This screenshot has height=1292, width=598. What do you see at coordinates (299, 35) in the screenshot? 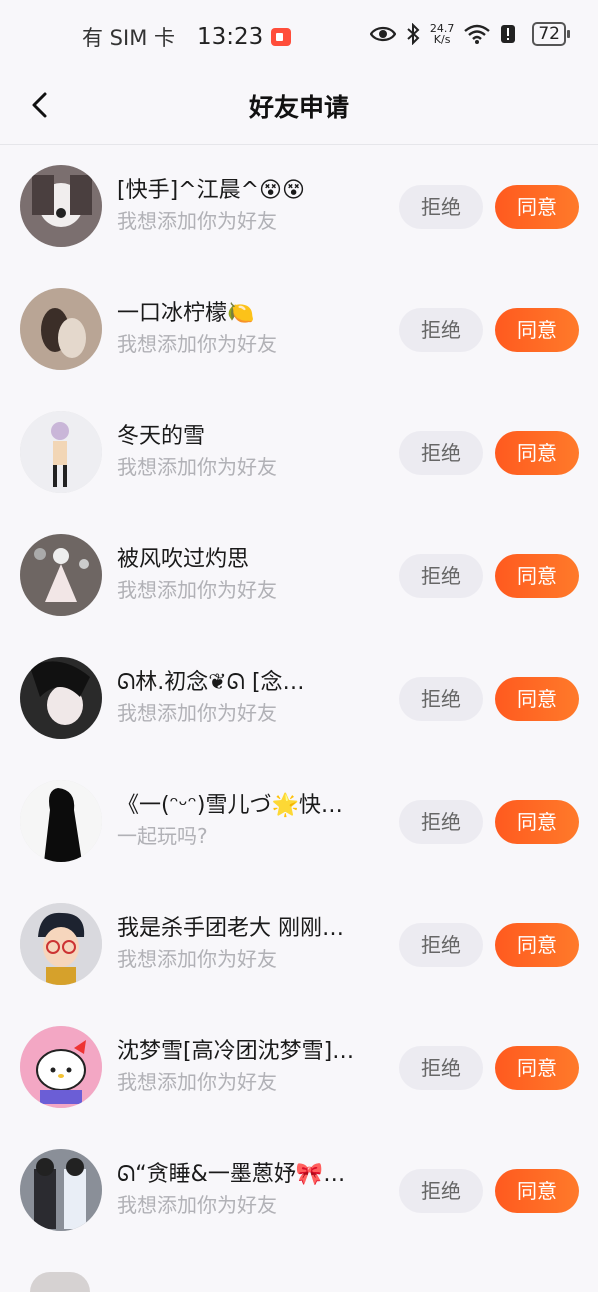
I see `status-bar: 有 SIM 卡 13:23 24.7 K/s 72` at bounding box center [299, 35].